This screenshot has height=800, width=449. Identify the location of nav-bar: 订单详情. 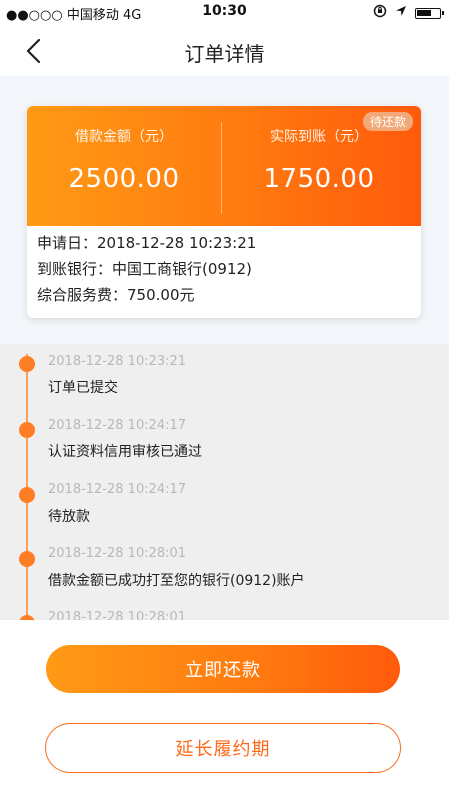
(224, 50).